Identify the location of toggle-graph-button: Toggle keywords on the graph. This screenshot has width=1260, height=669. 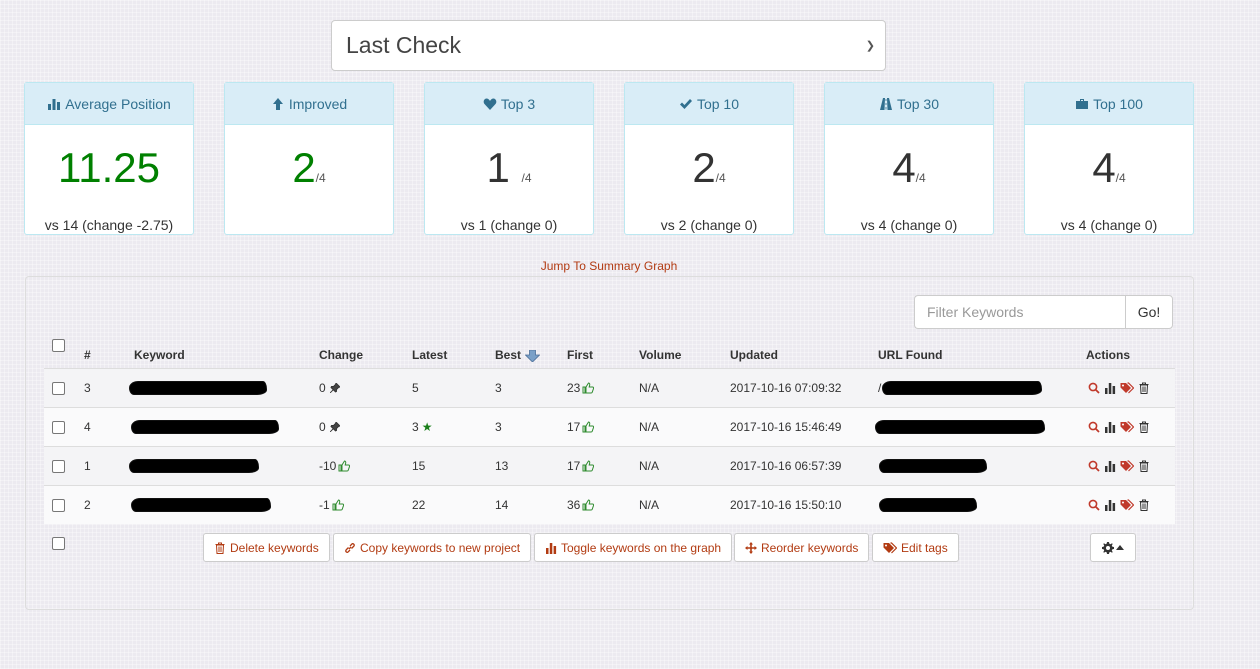
(633, 547).